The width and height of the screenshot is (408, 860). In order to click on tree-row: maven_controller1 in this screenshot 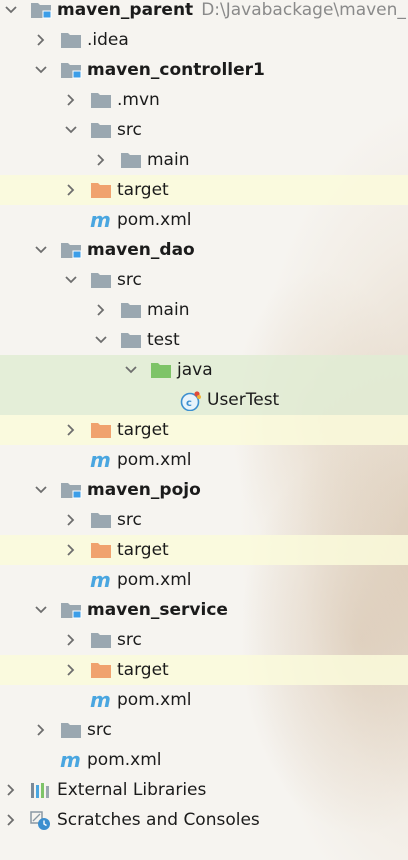, I will do `click(204, 70)`.